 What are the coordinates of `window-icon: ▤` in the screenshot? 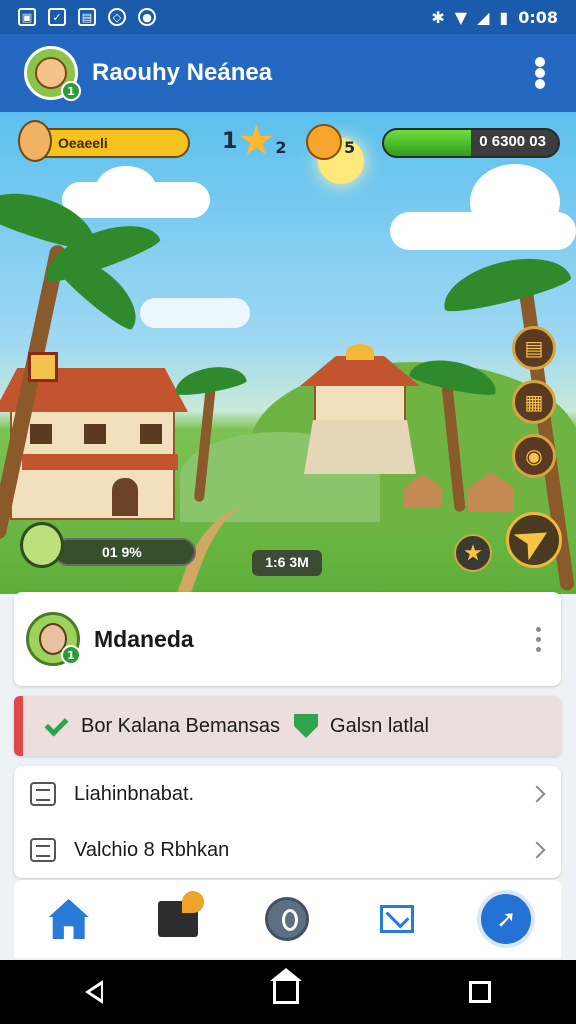 It's located at (87, 17).